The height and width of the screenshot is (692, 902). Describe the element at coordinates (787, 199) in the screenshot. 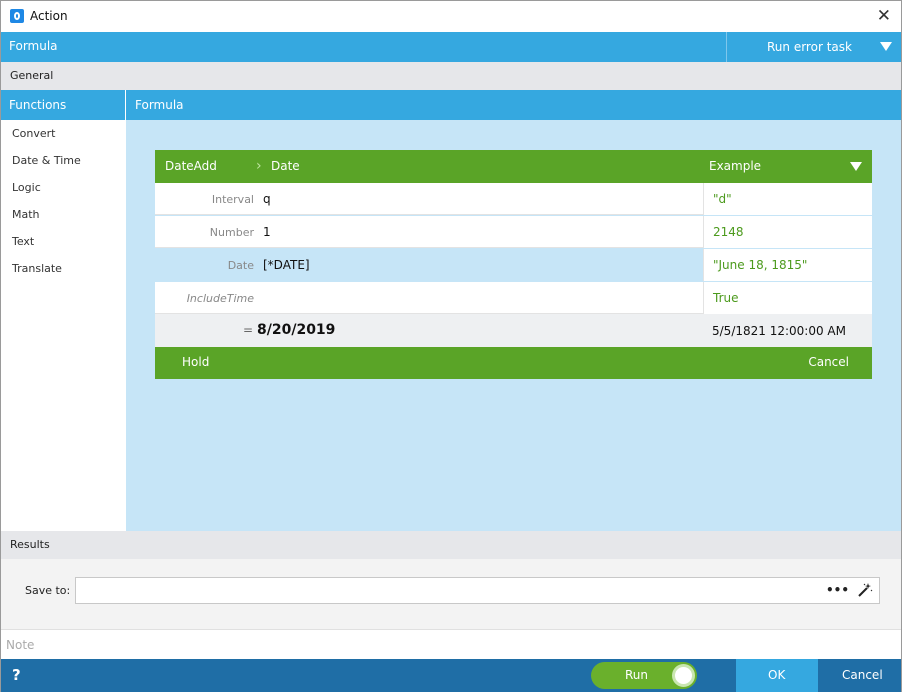

I see `param-example: "d"` at that location.